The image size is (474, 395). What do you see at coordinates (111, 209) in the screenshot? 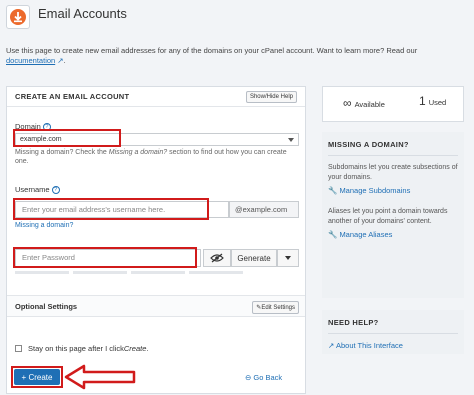
I see `highlight-box-username` at bounding box center [111, 209].